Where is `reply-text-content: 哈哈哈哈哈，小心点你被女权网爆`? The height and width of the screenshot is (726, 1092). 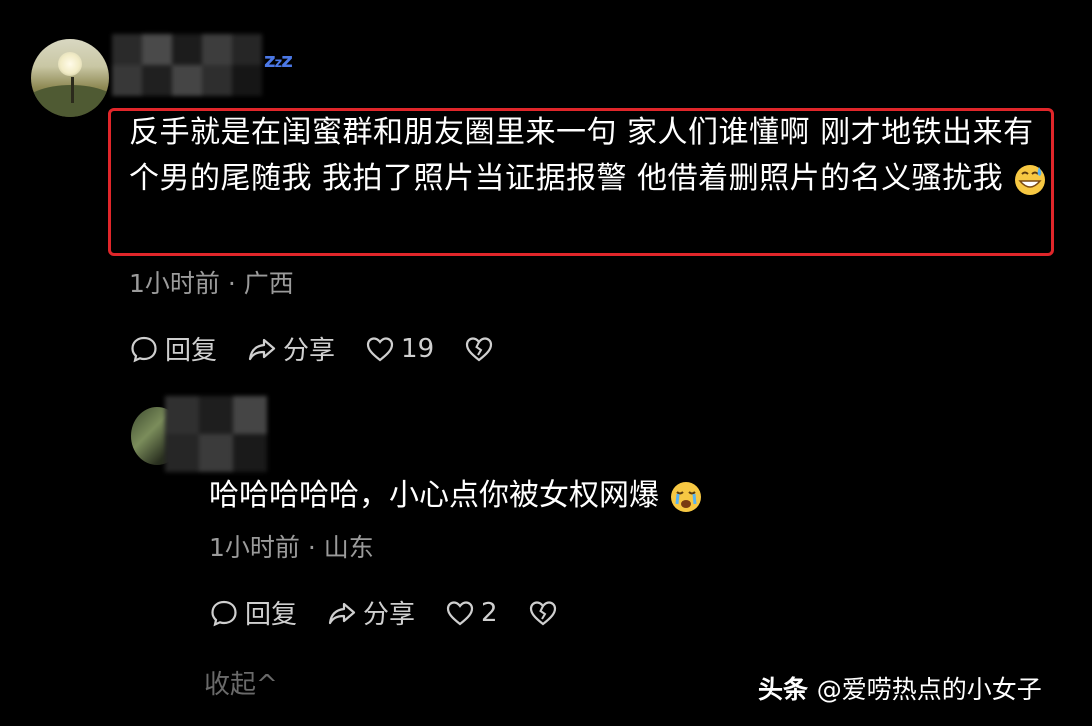
reply-text-content: 哈哈哈哈哈，小心点你被女权网爆 is located at coordinates (434, 495).